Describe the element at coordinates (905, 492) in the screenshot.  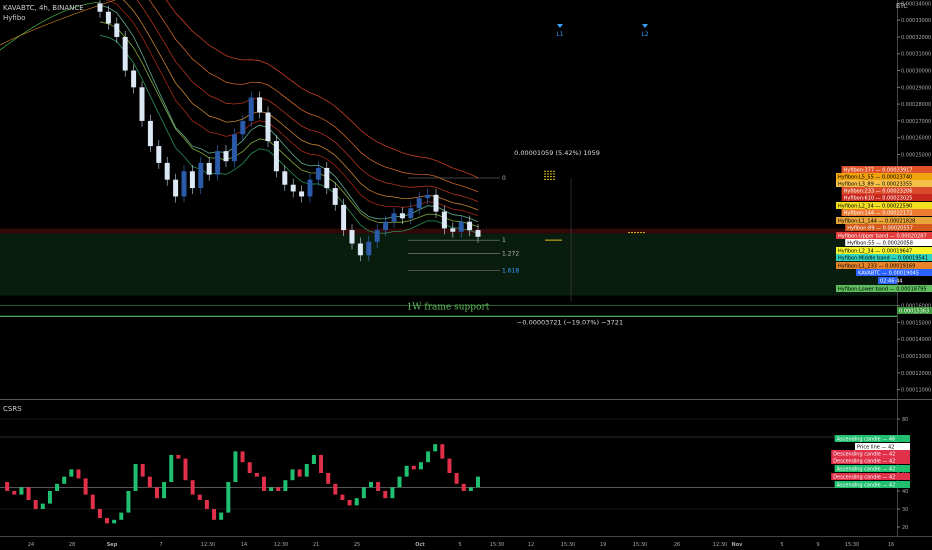
I see `osc-tick-label: 40` at that location.